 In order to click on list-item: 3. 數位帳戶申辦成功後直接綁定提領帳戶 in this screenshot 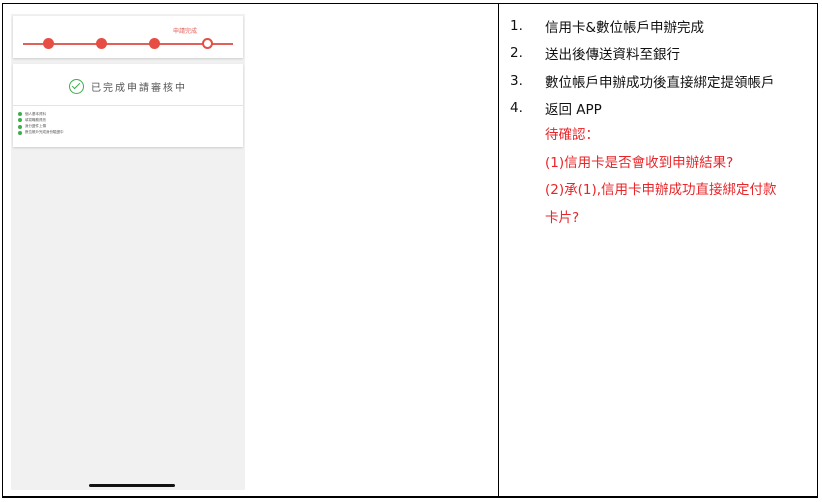, I will do `click(660, 81)`.